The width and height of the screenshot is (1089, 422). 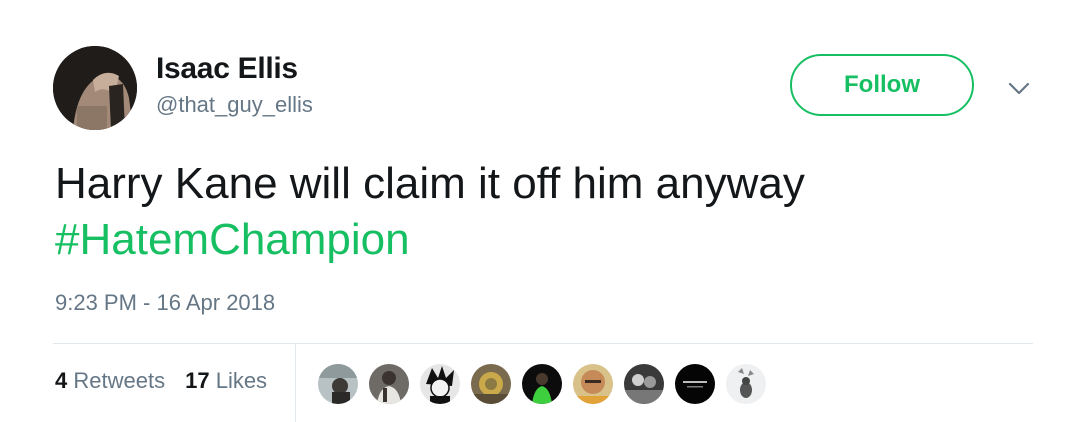 I want to click on likes-label: Likes, so click(x=241, y=380).